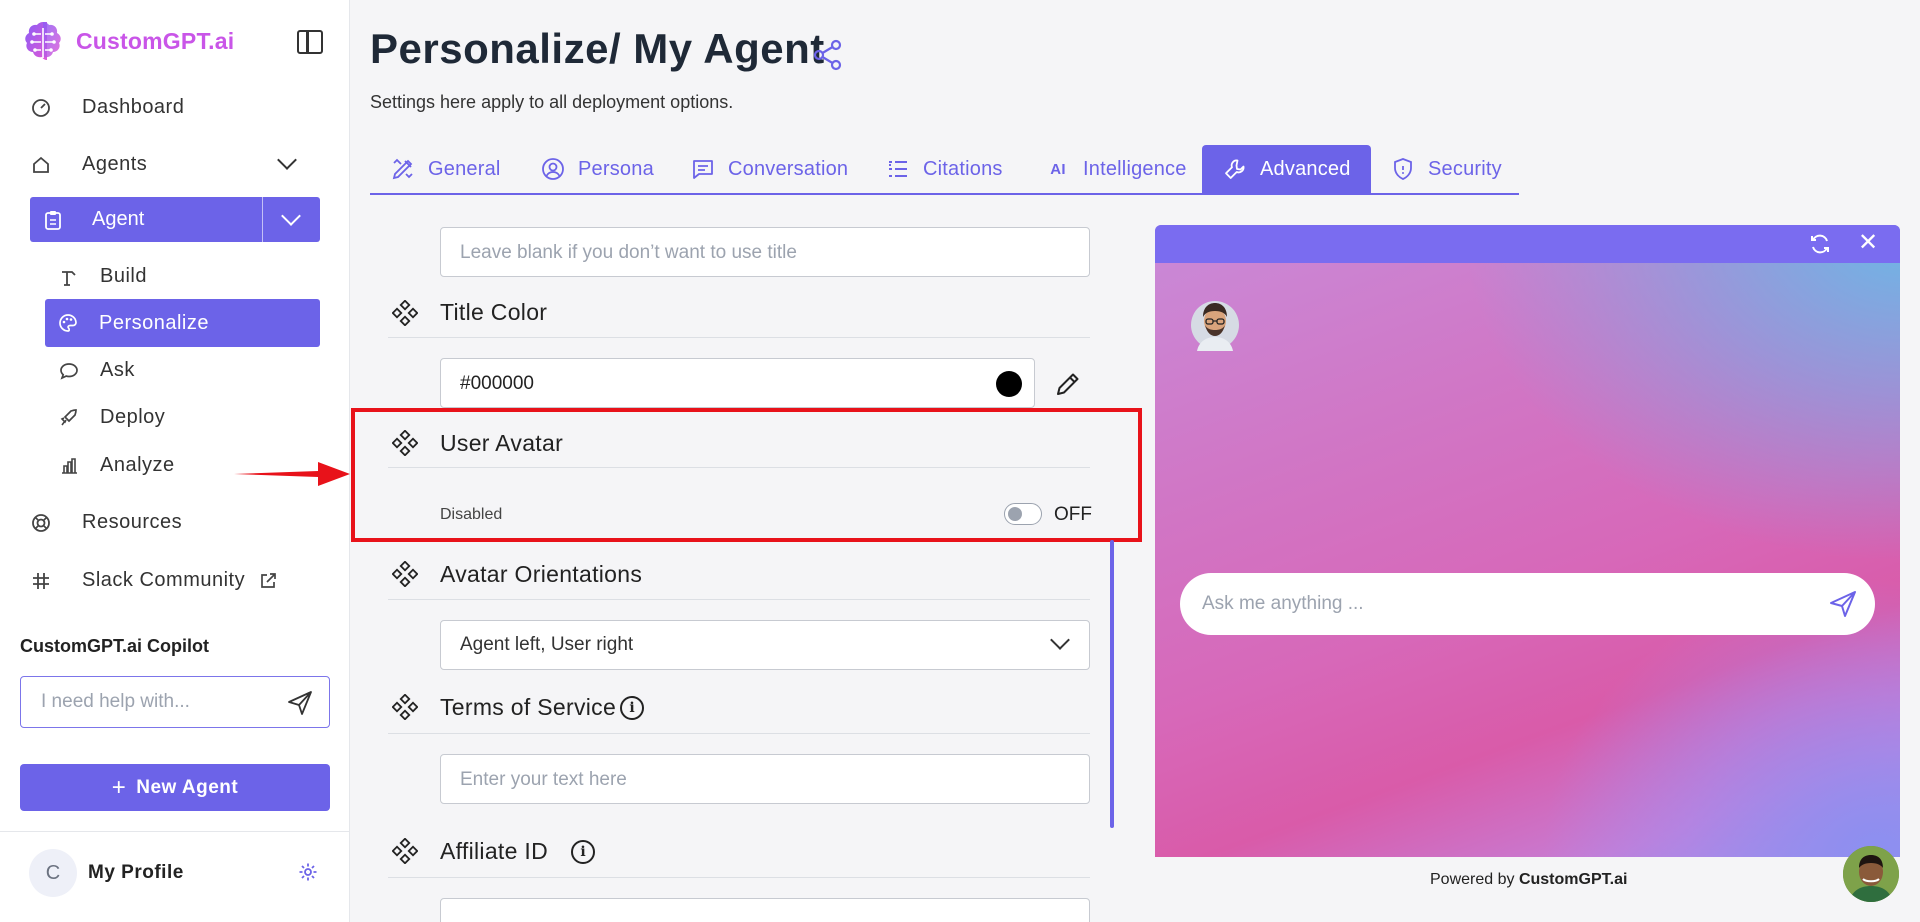 The width and height of the screenshot is (1920, 922). What do you see at coordinates (153, 580) in the screenshot?
I see `sidebar-item-slack: Slack Community` at bounding box center [153, 580].